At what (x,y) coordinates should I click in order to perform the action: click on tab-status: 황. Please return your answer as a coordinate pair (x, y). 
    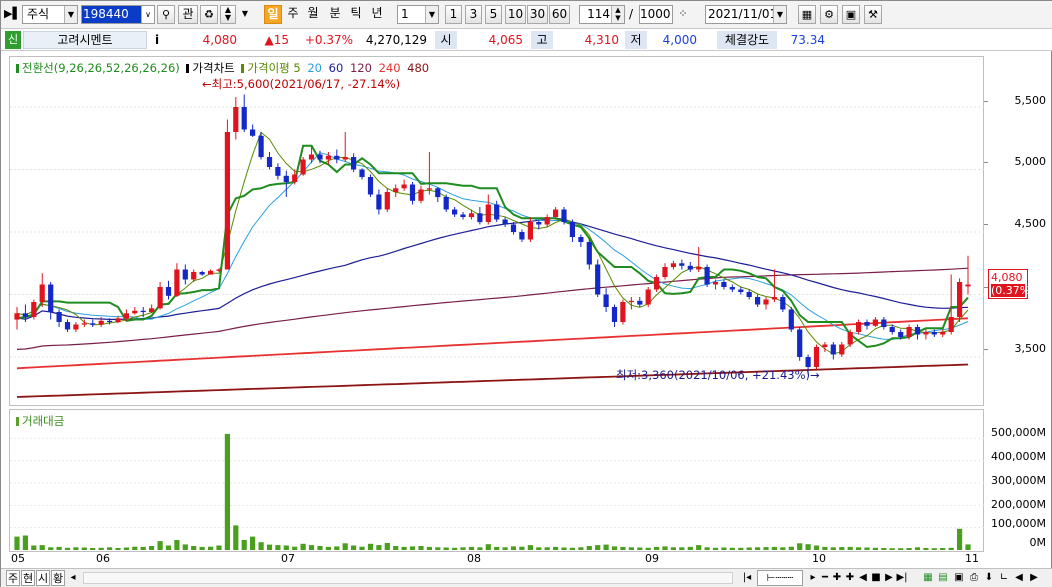
    Looking at the image, I should click on (58, 578).